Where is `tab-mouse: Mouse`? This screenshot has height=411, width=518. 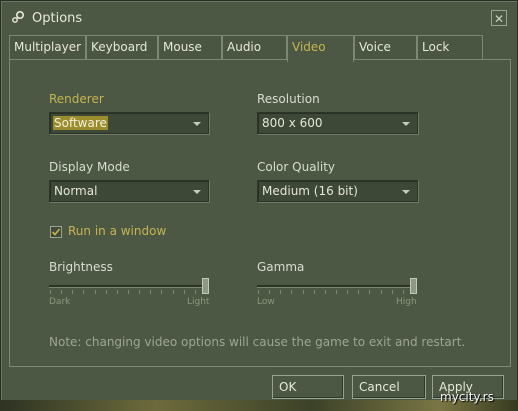 tab-mouse: Mouse is located at coordinates (190, 47).